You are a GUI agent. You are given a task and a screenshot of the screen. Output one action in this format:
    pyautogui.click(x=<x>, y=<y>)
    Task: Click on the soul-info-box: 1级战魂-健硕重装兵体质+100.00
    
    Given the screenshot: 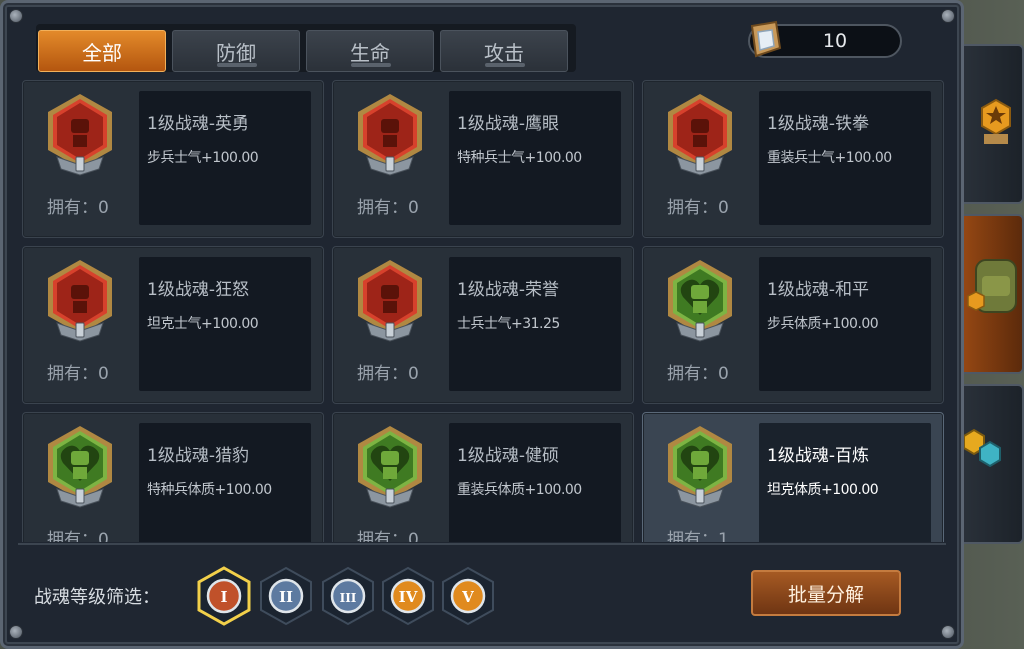 What is the action you would take?
    pyautogui.click(x=535, y=482)
    